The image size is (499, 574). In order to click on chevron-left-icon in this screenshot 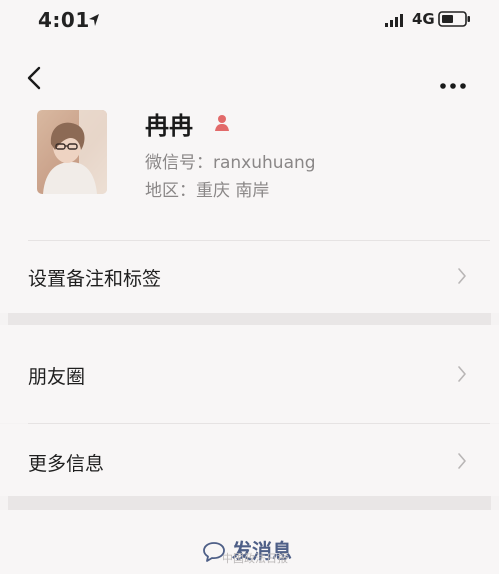, I will do `click(34, 80)`.